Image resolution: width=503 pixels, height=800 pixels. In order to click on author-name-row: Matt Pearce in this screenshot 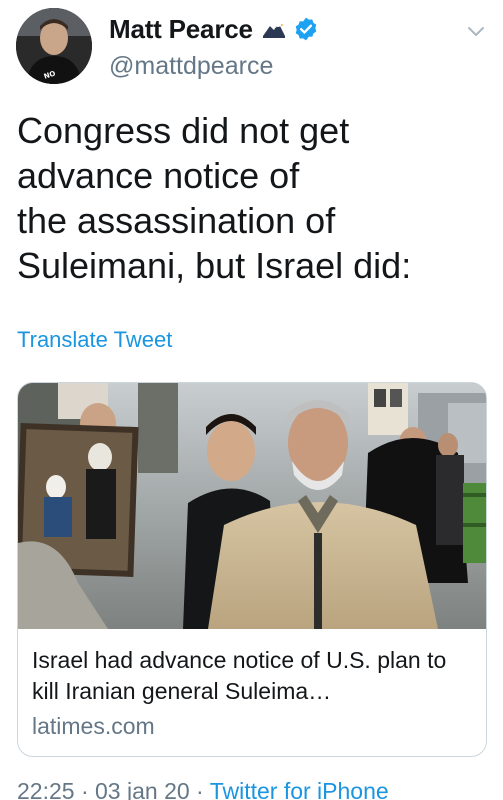, I will do `click(214, 29)`.